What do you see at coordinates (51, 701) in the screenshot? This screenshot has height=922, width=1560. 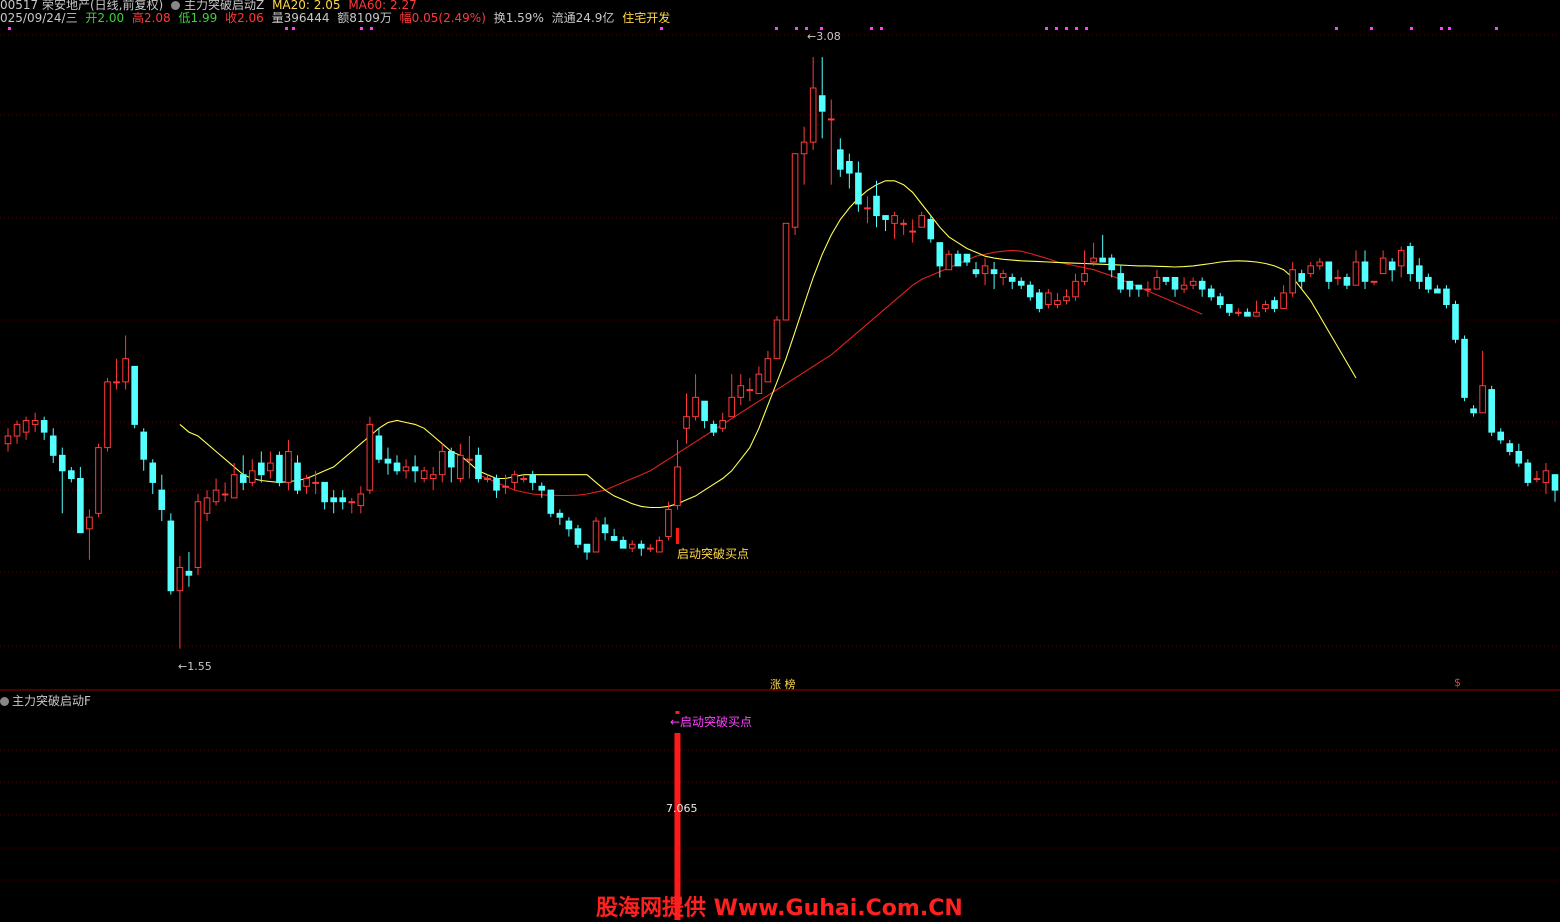 I see `sub-panel-title-text: 主力突破启动F` at bounding box center [51, 701].